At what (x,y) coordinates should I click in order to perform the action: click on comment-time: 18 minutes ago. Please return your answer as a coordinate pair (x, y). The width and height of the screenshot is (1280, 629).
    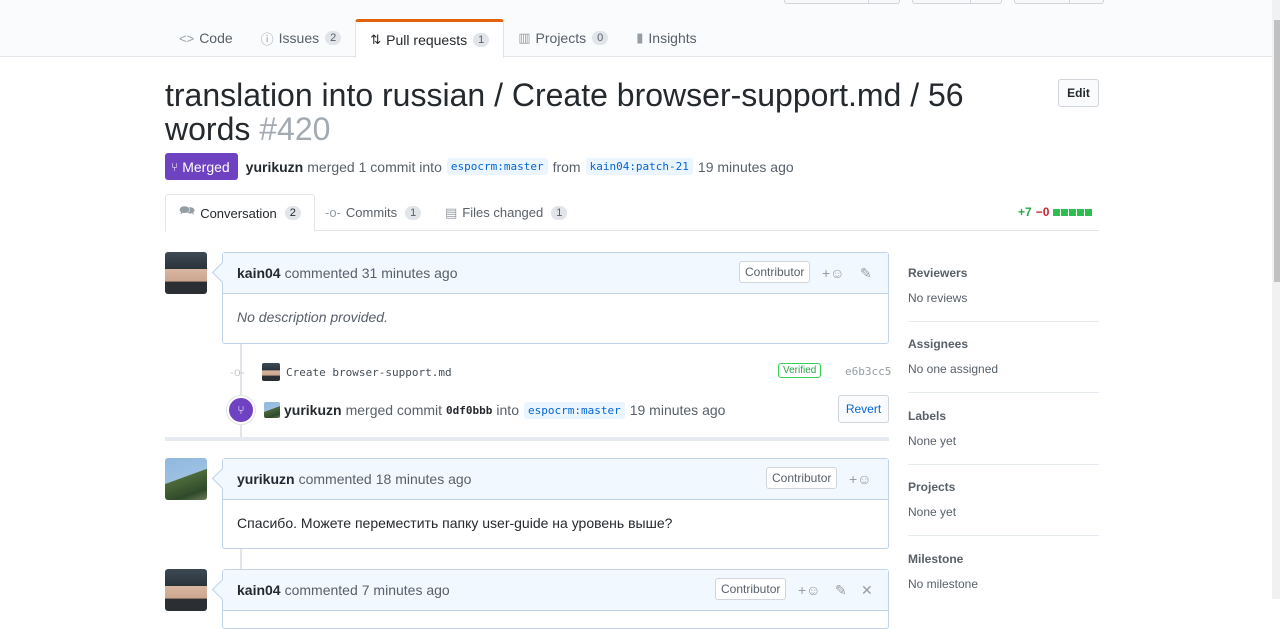
    Looking at the image, I should click on (424, 479).